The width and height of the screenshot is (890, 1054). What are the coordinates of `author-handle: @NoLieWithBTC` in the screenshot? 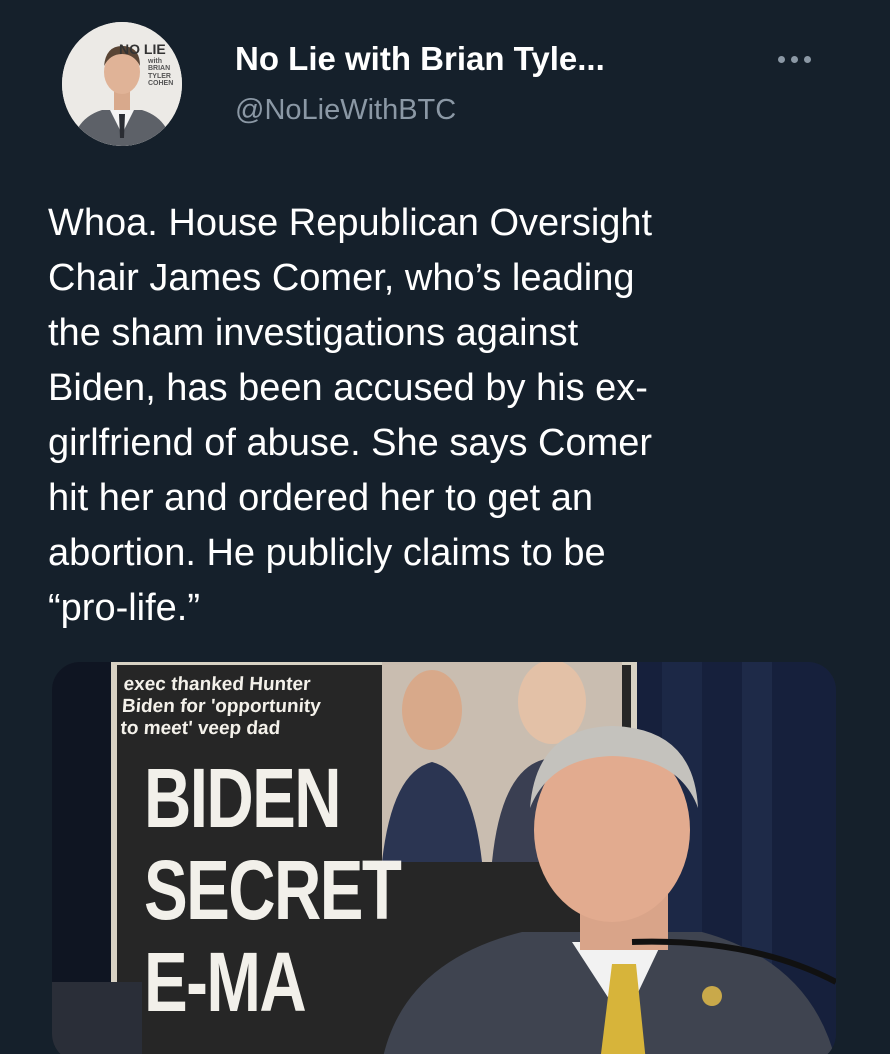 It's located at (345, 110).